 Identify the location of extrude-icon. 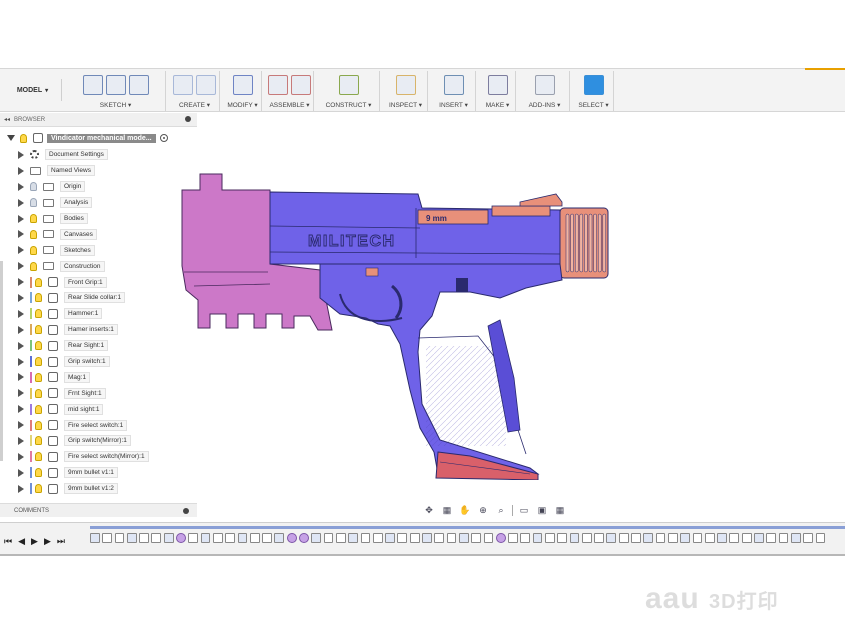
(183, 85).